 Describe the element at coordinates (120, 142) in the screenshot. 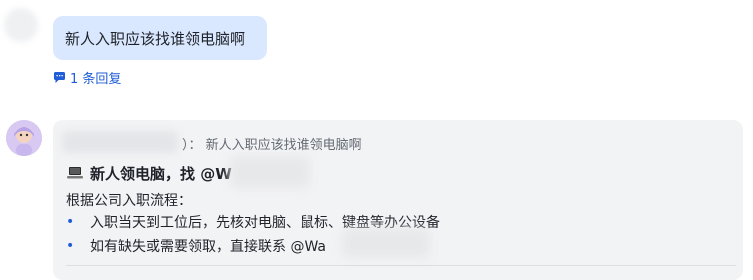

I see `quoted-user-name-blurred` at that location.